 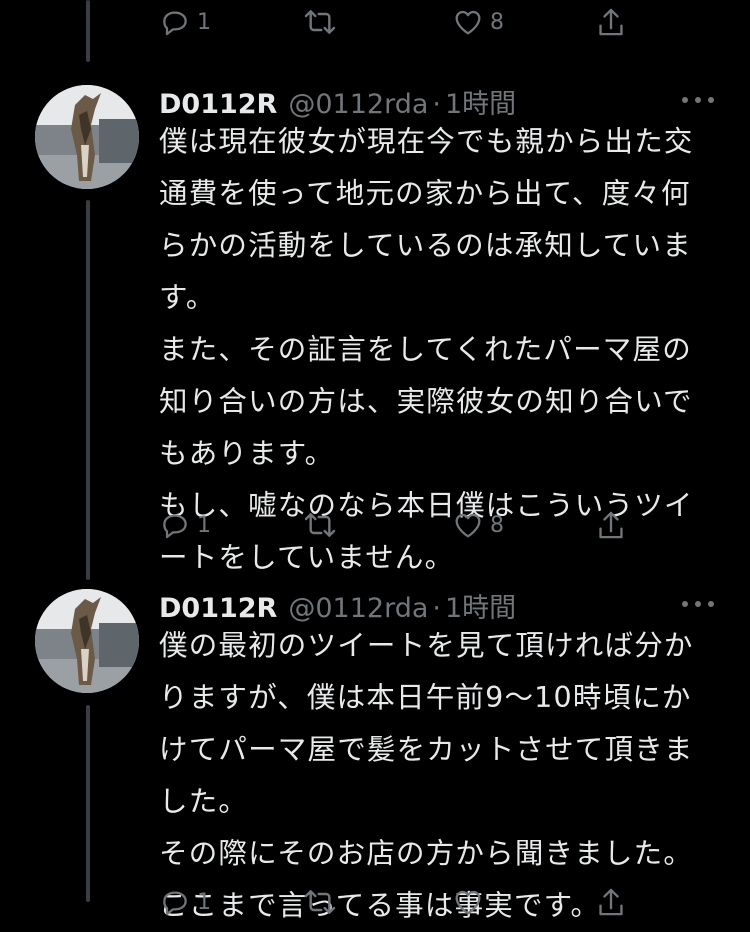 I want to click on tweet-text-line: また、その証言をしてくれたパーマ屋の, so click(x=425, y=349).